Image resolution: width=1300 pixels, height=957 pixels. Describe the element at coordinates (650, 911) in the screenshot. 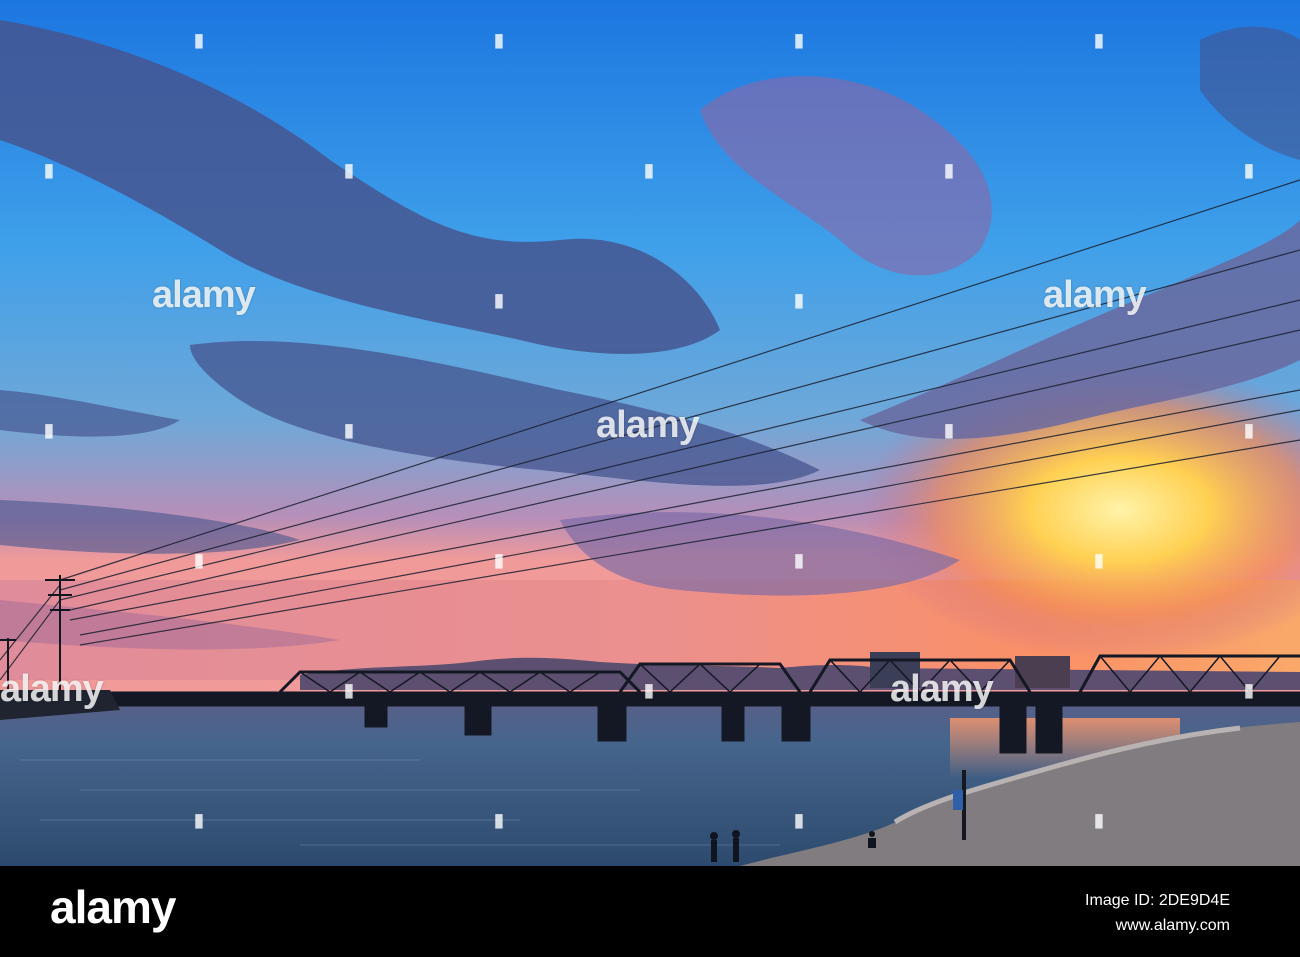

I see `footer-bar` at that location.